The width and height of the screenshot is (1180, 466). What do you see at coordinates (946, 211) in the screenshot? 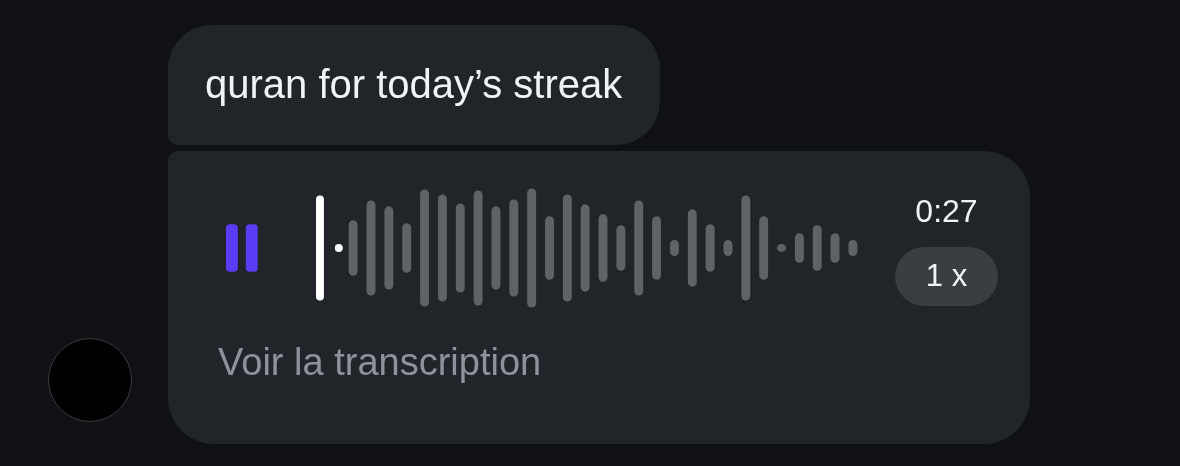
I see `duration-label: 0:27` at bounding box center [946, 211].